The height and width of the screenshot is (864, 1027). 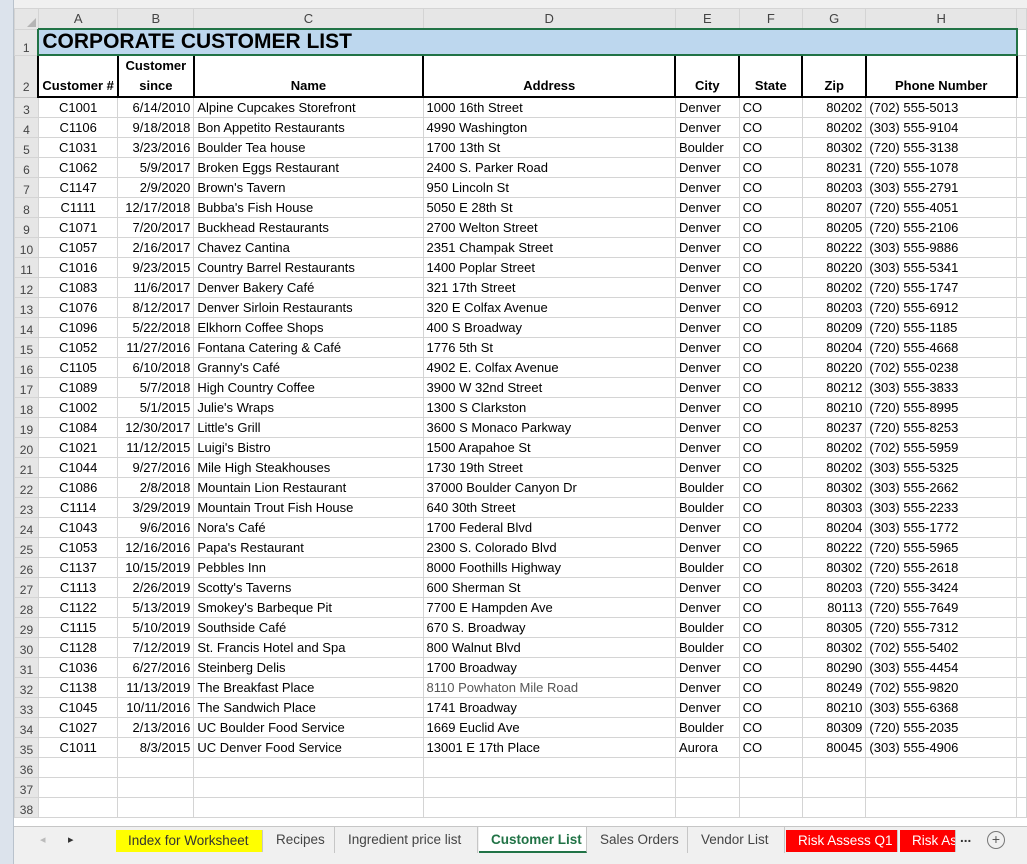 What do you see at coordinates (156, 487) in the screenshot?
I see `cell-customer-since: 2/8/2018` at bounding box center [156, 487].